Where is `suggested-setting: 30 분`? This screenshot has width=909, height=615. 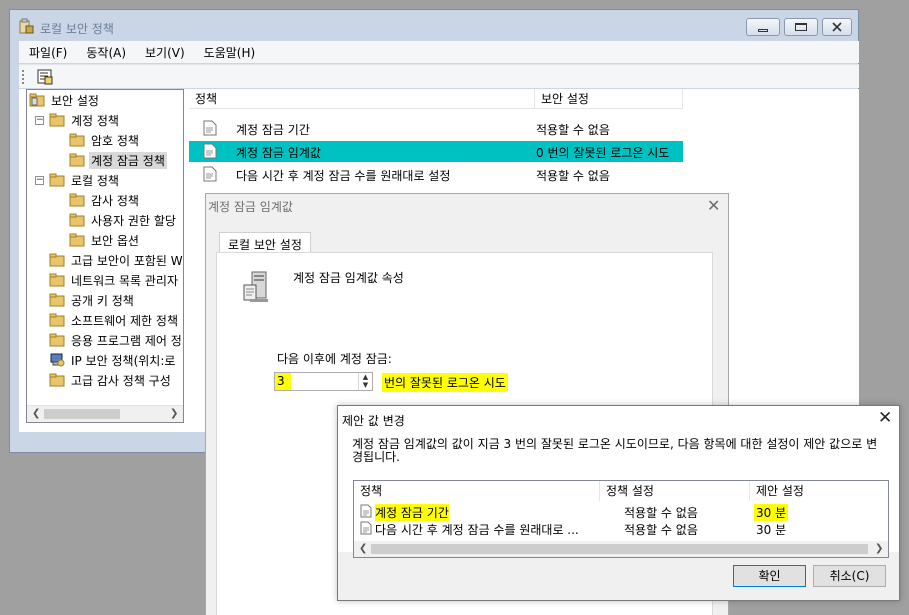 suggested-setting: 30 분 is located at coordinates (771, 512).